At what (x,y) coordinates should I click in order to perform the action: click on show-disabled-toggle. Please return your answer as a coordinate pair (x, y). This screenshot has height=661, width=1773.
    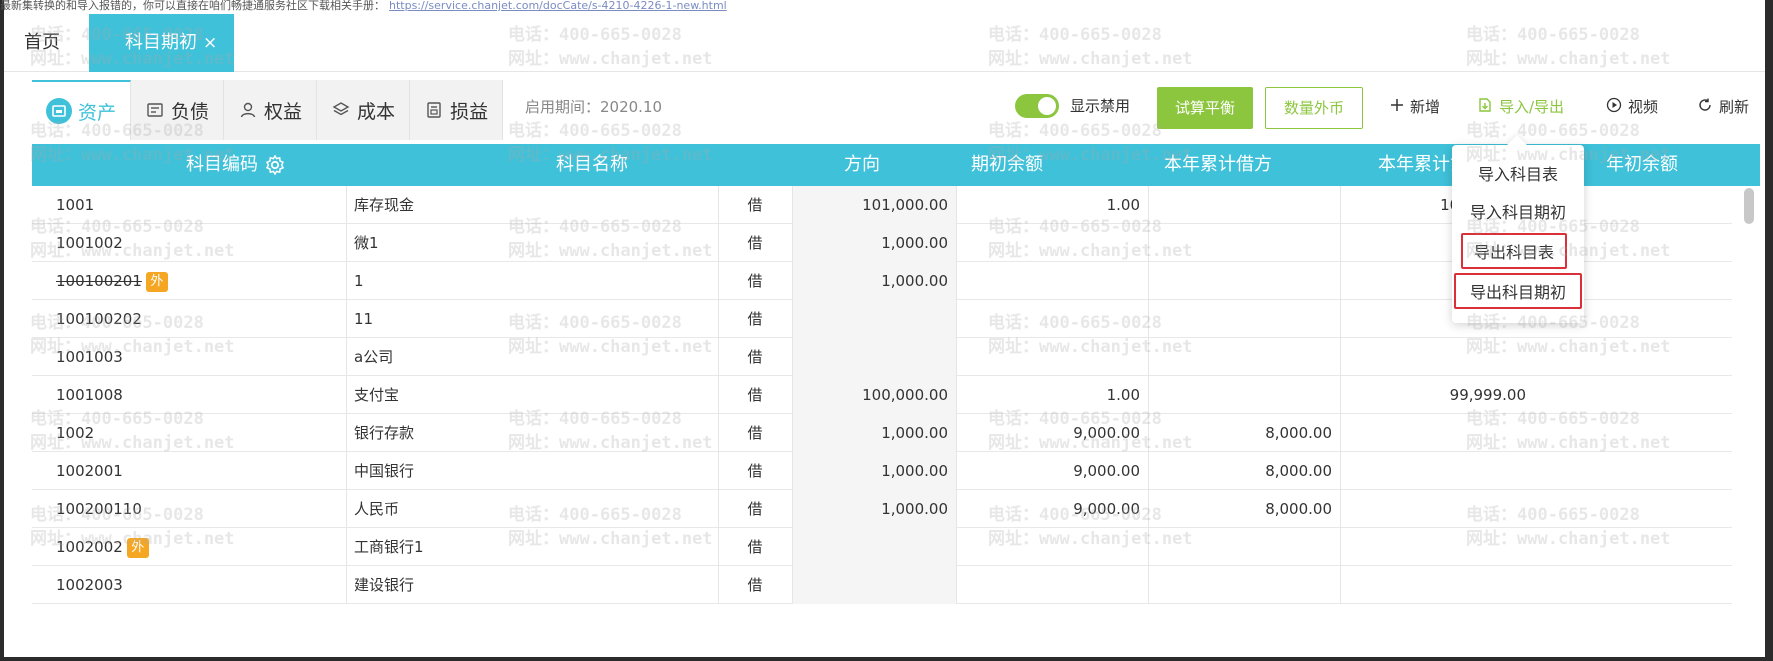
    Looking at the image, I should click on (1037, 106).